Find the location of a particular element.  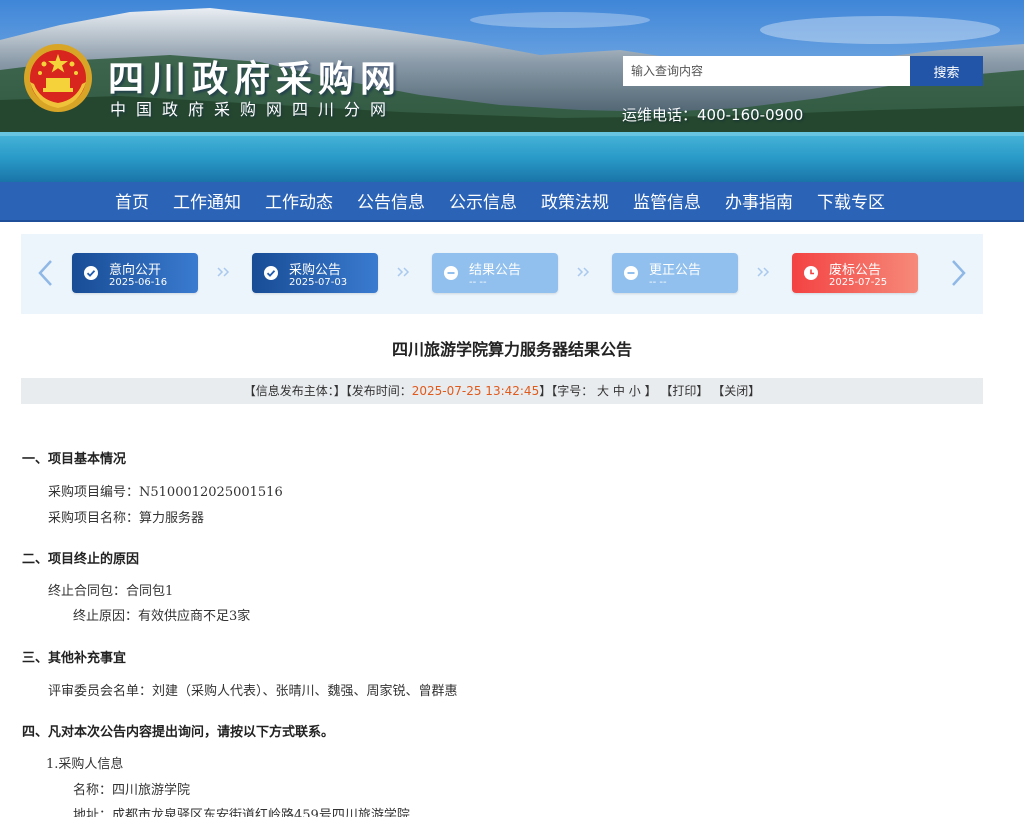

step-date: 2025-07-03 is located at coordinates (318, 282).